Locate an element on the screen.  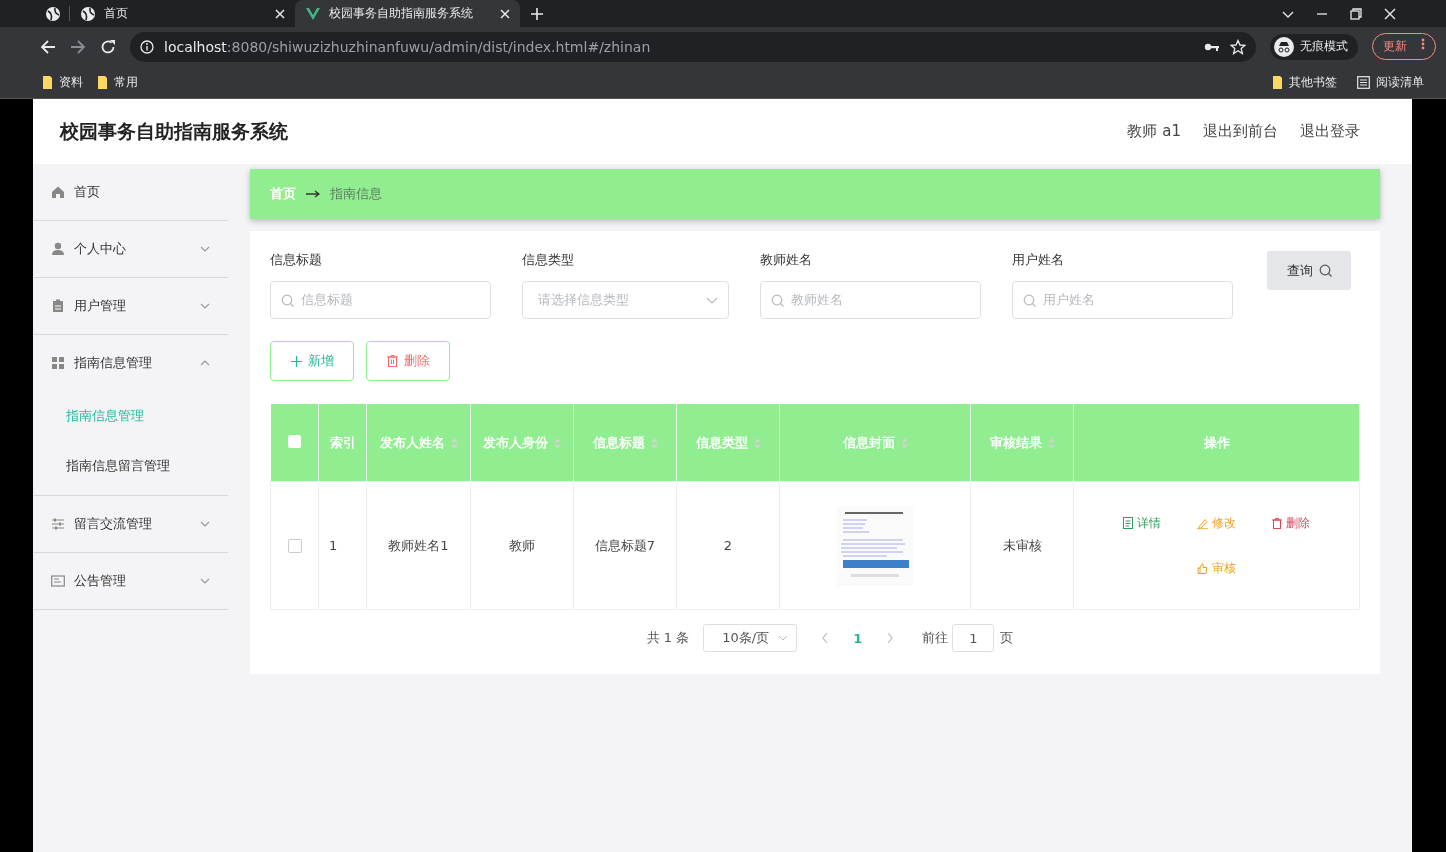
incognito-label: 无痕模式 is located at coordinates (1324, 46).